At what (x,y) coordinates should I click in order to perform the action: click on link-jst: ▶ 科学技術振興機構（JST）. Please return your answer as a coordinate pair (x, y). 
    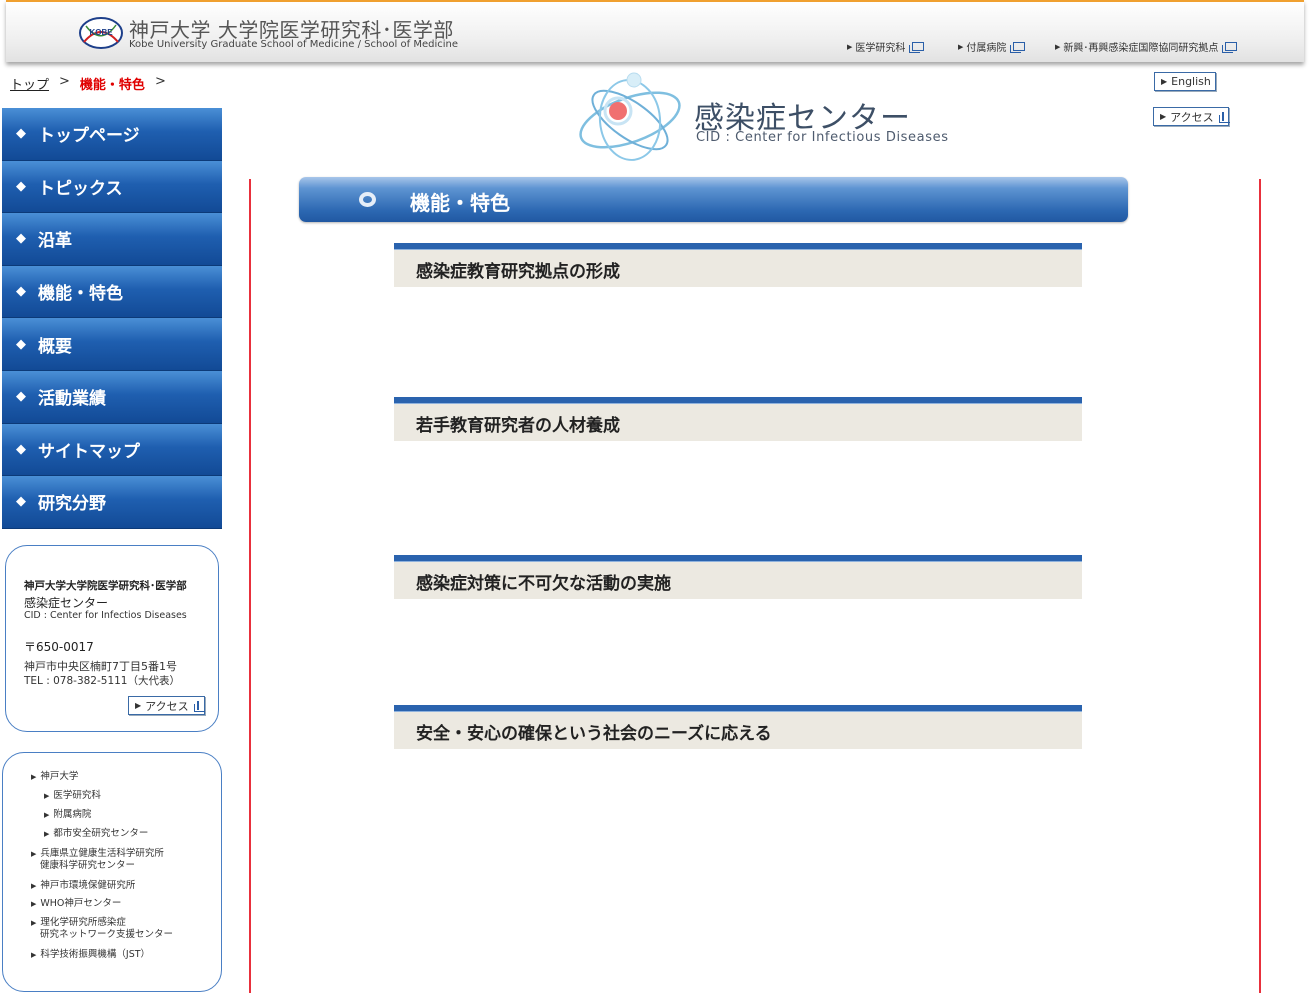
    Looking at the image, I should click on (90, 955).